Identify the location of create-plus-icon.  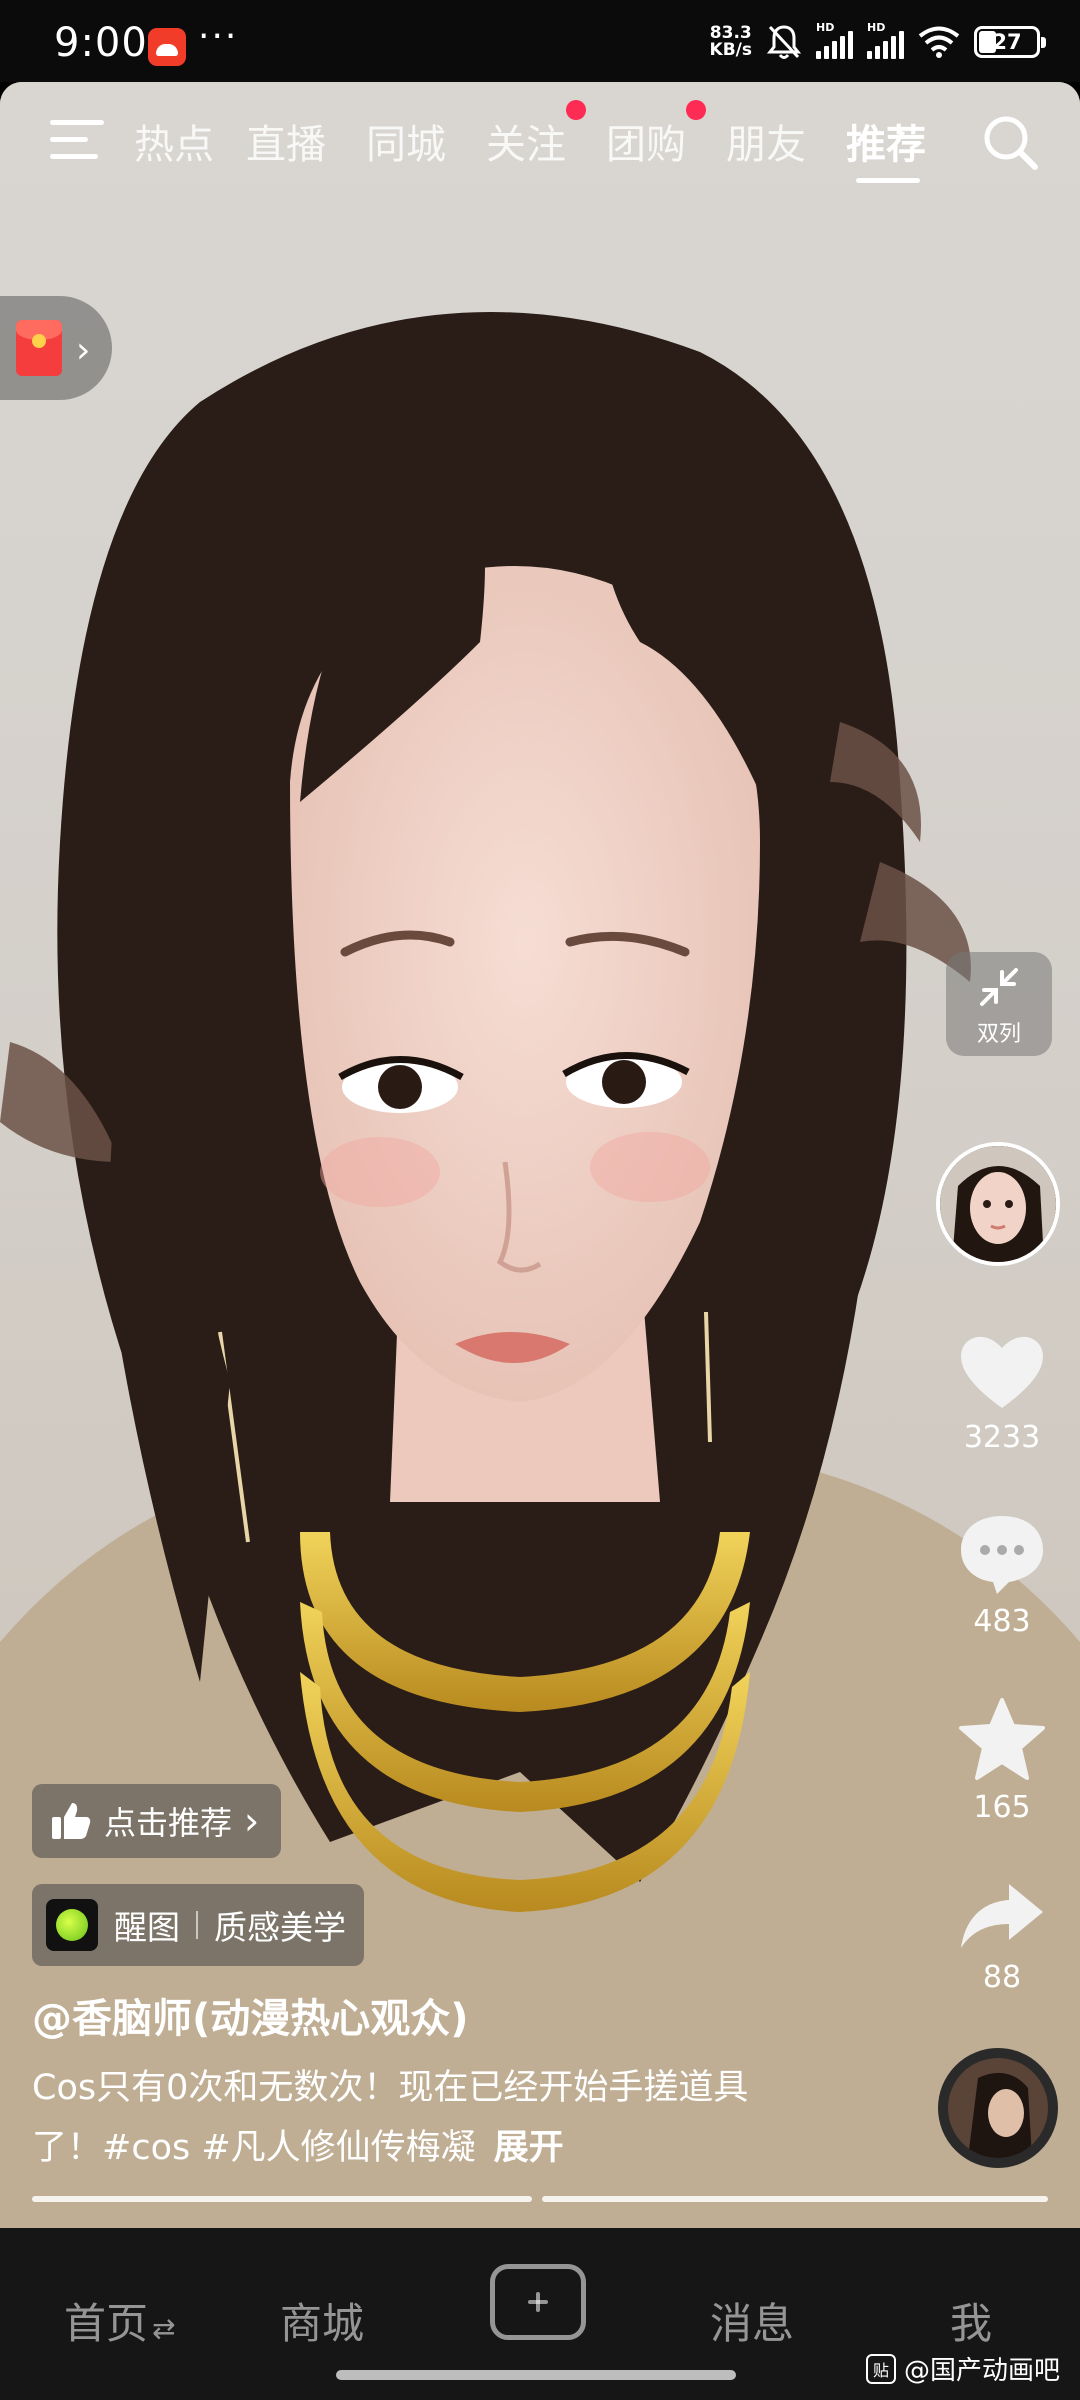
(538, 2302).